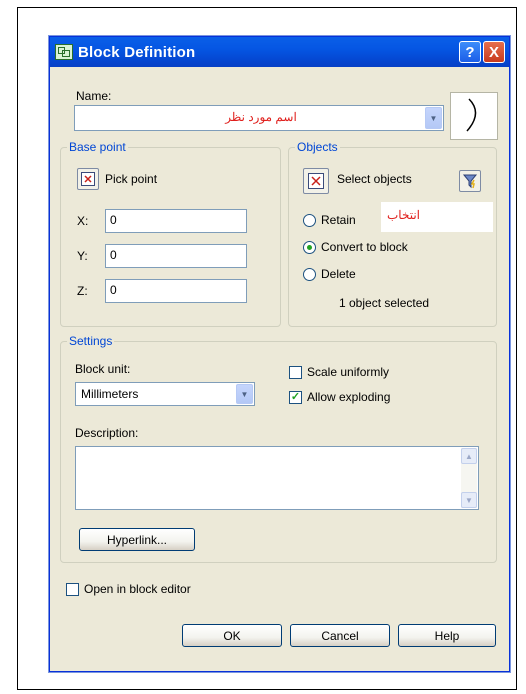  Describe the element at coordinates (91, 341) in the screenshot. I see `settings-group-title: Settings` at that location.